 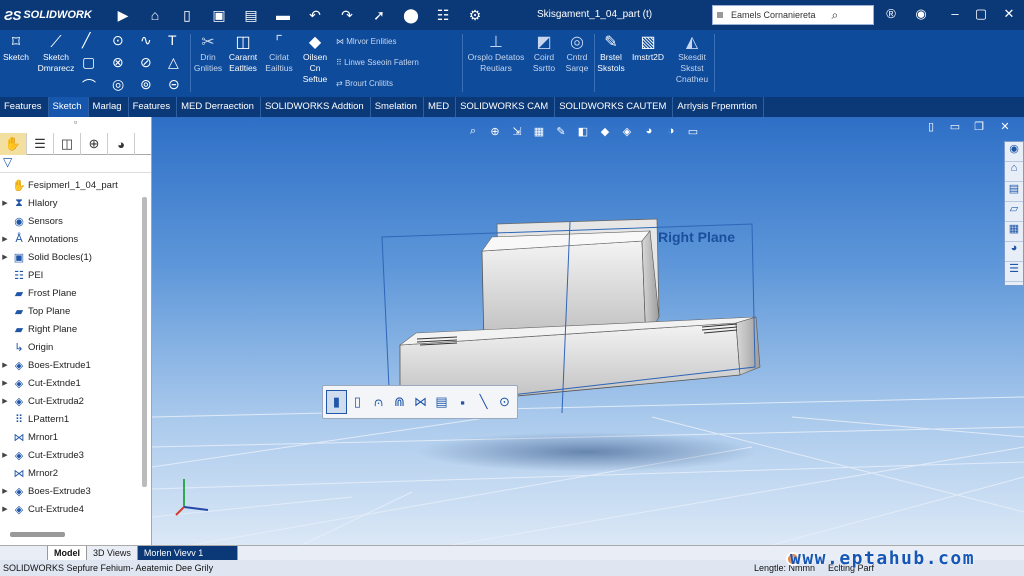 What do you see at coordinates (506, 107) in the screenshot?
I see `tab-solidworks-cam: SOLIDWORKS CAM` at bounding box center [506, 107].